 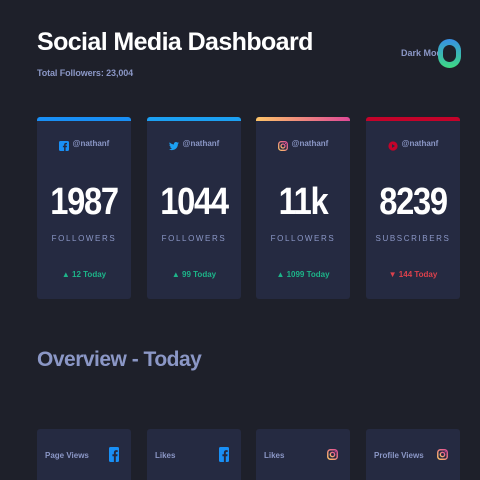 I want to click on card-youtube: @nathanf 8239 SUBSCRIBERS ▼ 144 Today, so click(x=413, y=208).